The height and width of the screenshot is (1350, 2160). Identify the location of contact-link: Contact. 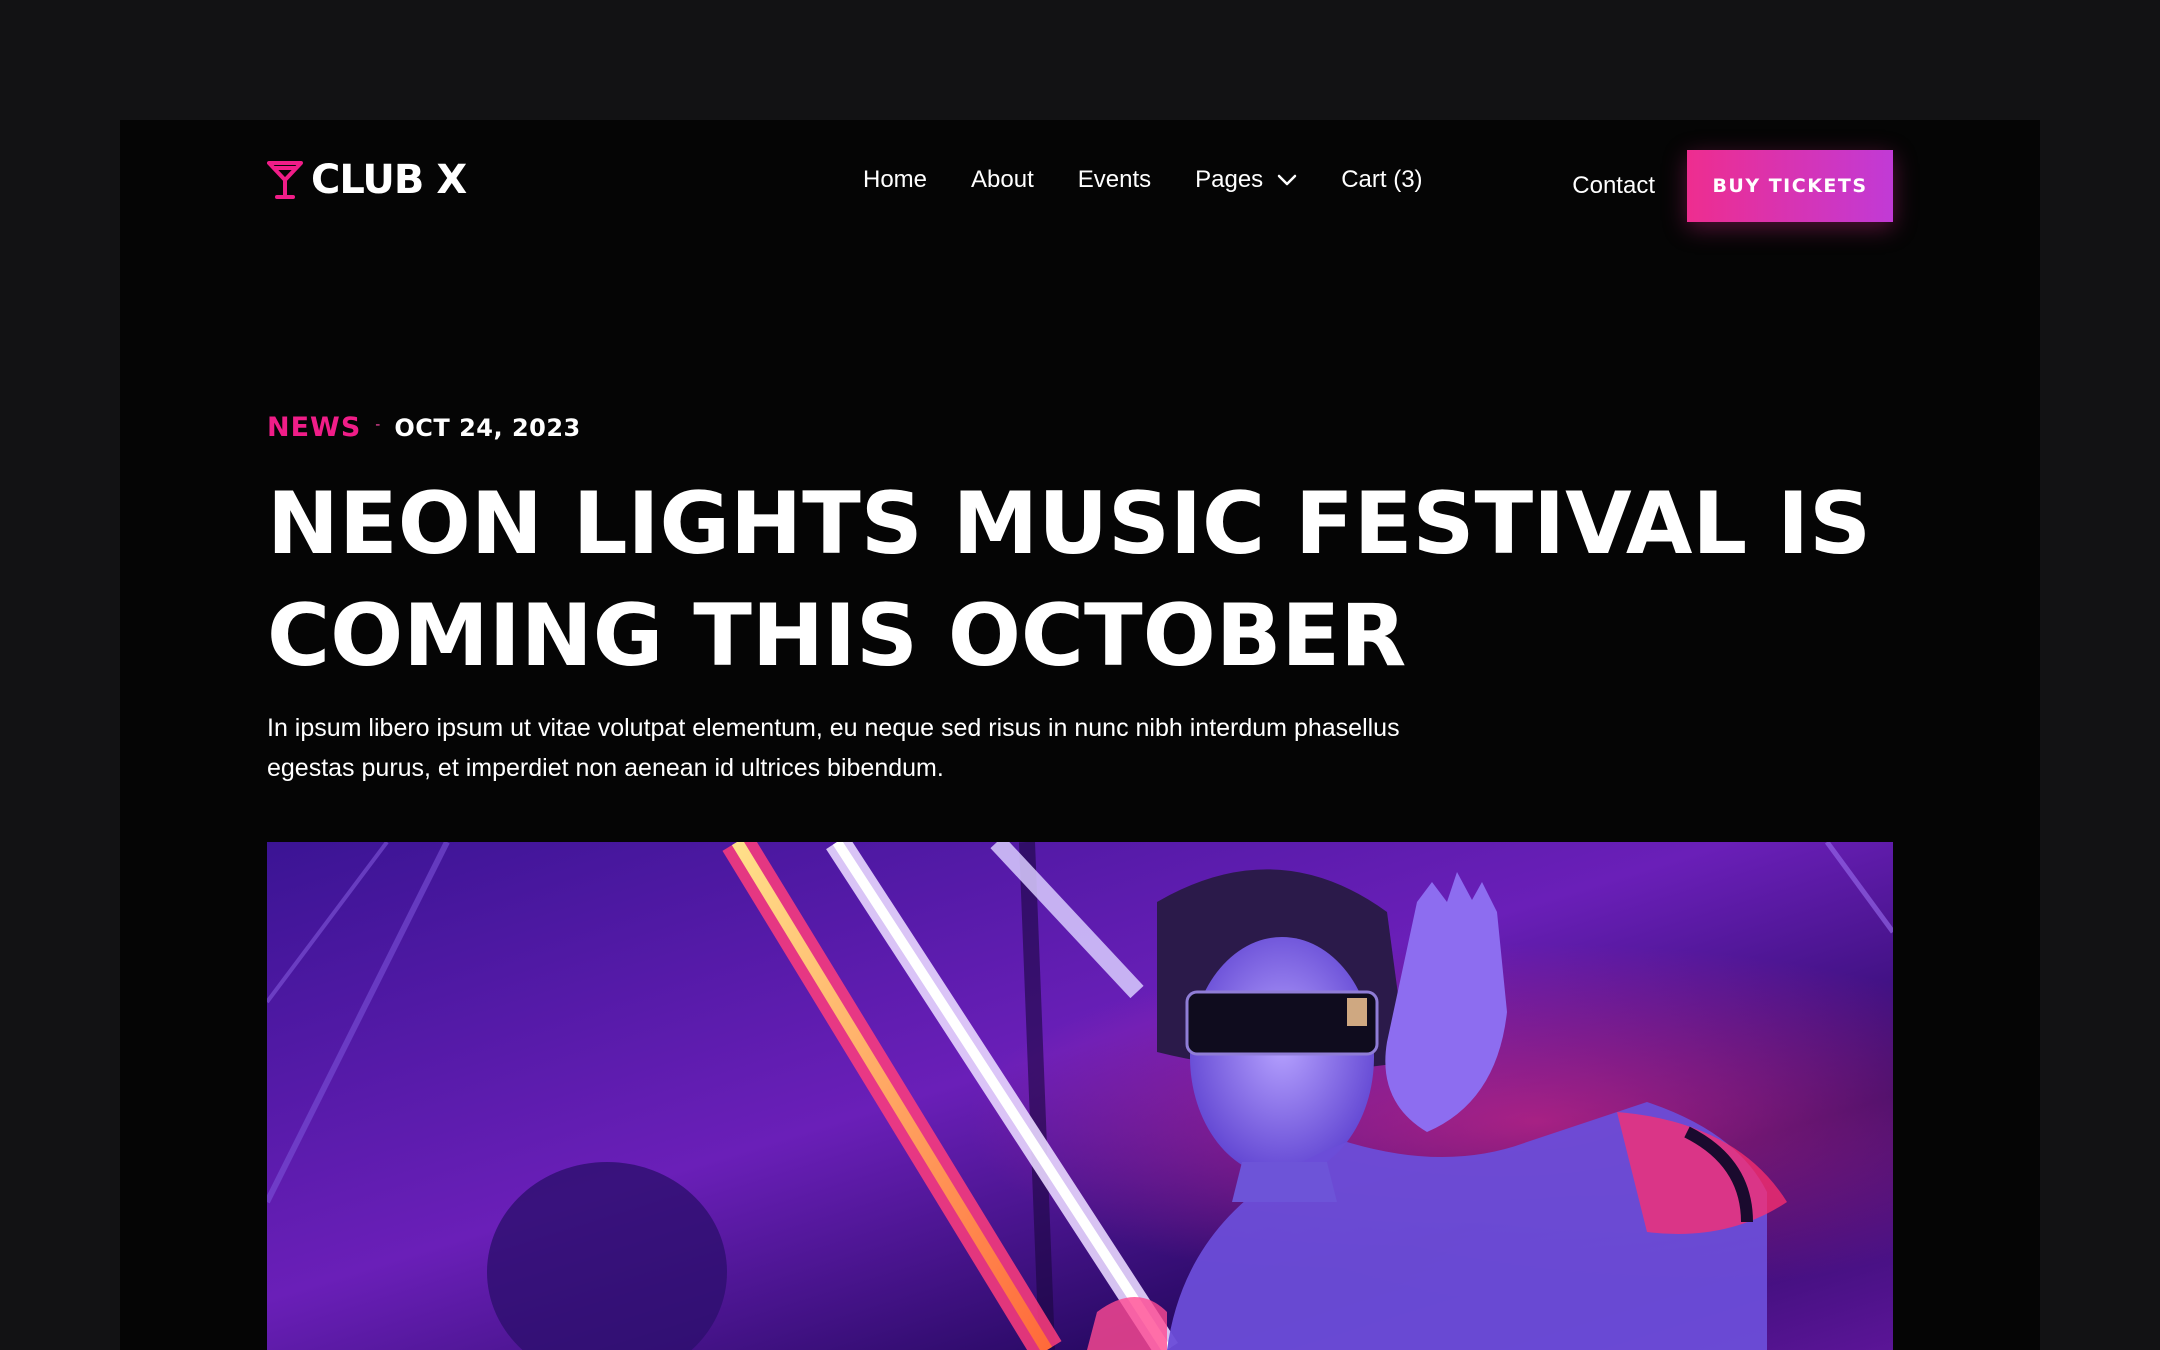
(1613, 186).